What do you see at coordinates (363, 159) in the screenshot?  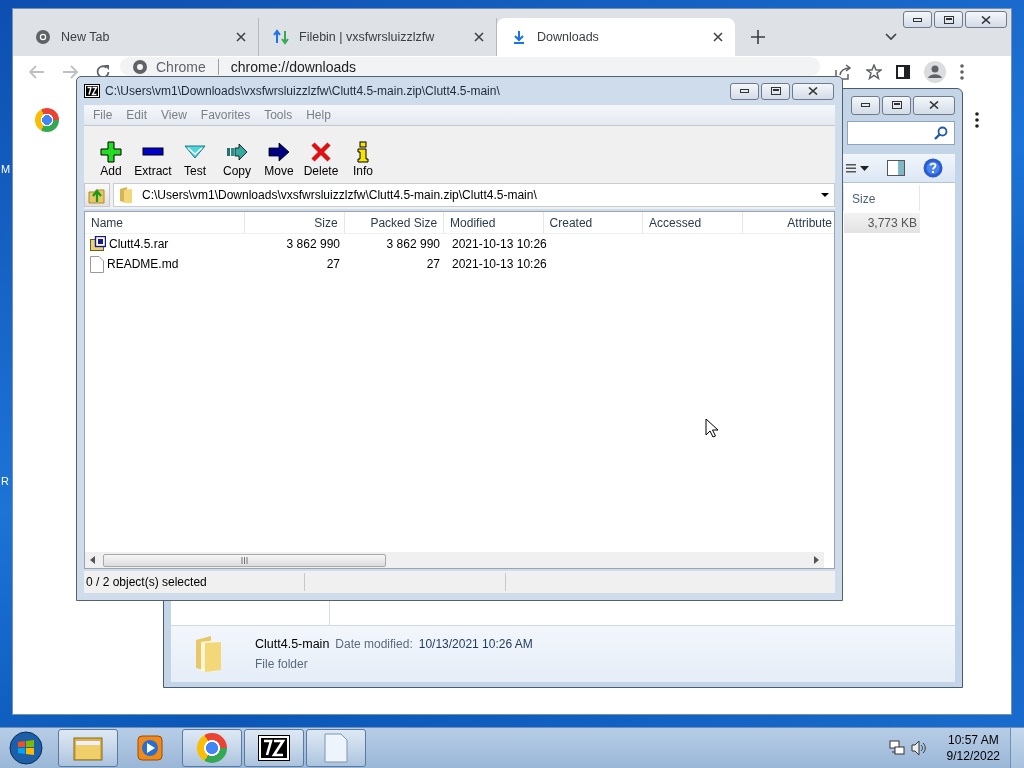 I see `toolbar-button: Info` at bounding box center [363, 159].